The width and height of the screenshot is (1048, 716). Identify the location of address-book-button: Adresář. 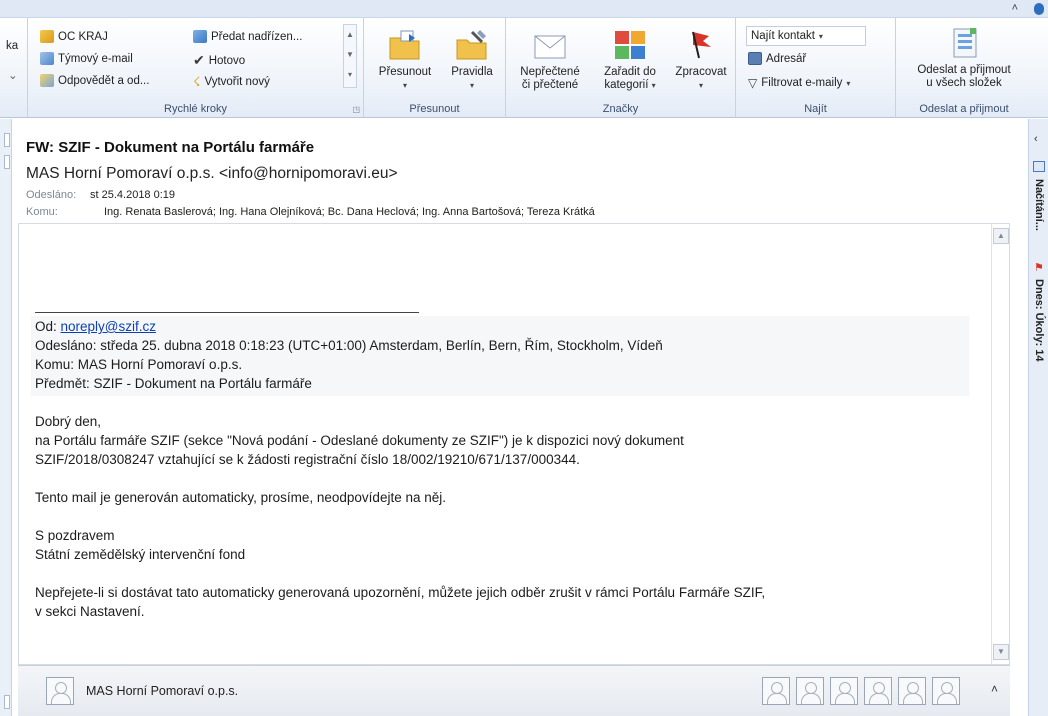
(777, 58).